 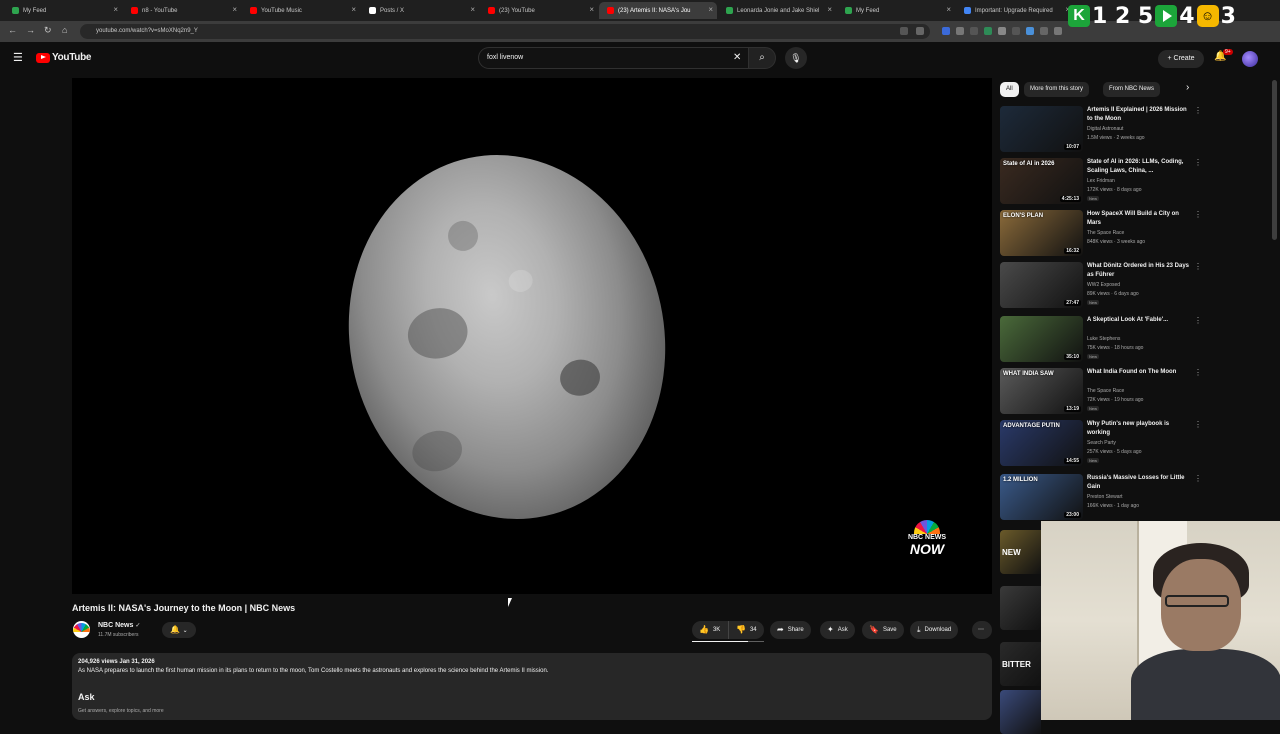 What do you see at coordinates (1132, 89) in the screenshot?
I see `chip-from-nbc-news: From NBC News` at bounding box center [1132, 89].